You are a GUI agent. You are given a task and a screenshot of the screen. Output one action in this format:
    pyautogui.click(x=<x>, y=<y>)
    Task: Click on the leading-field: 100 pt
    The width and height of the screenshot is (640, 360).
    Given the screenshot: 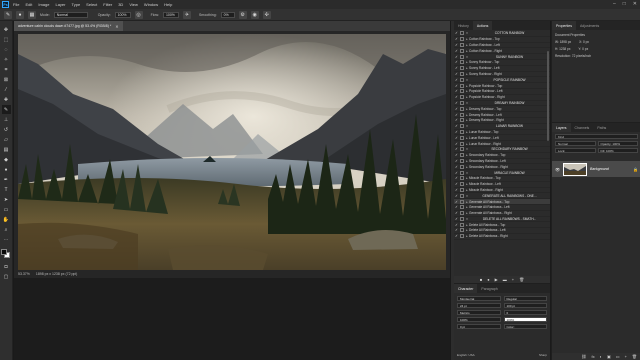 What is the action you would take?
    pyautogui.click(x=525, y=305)
    